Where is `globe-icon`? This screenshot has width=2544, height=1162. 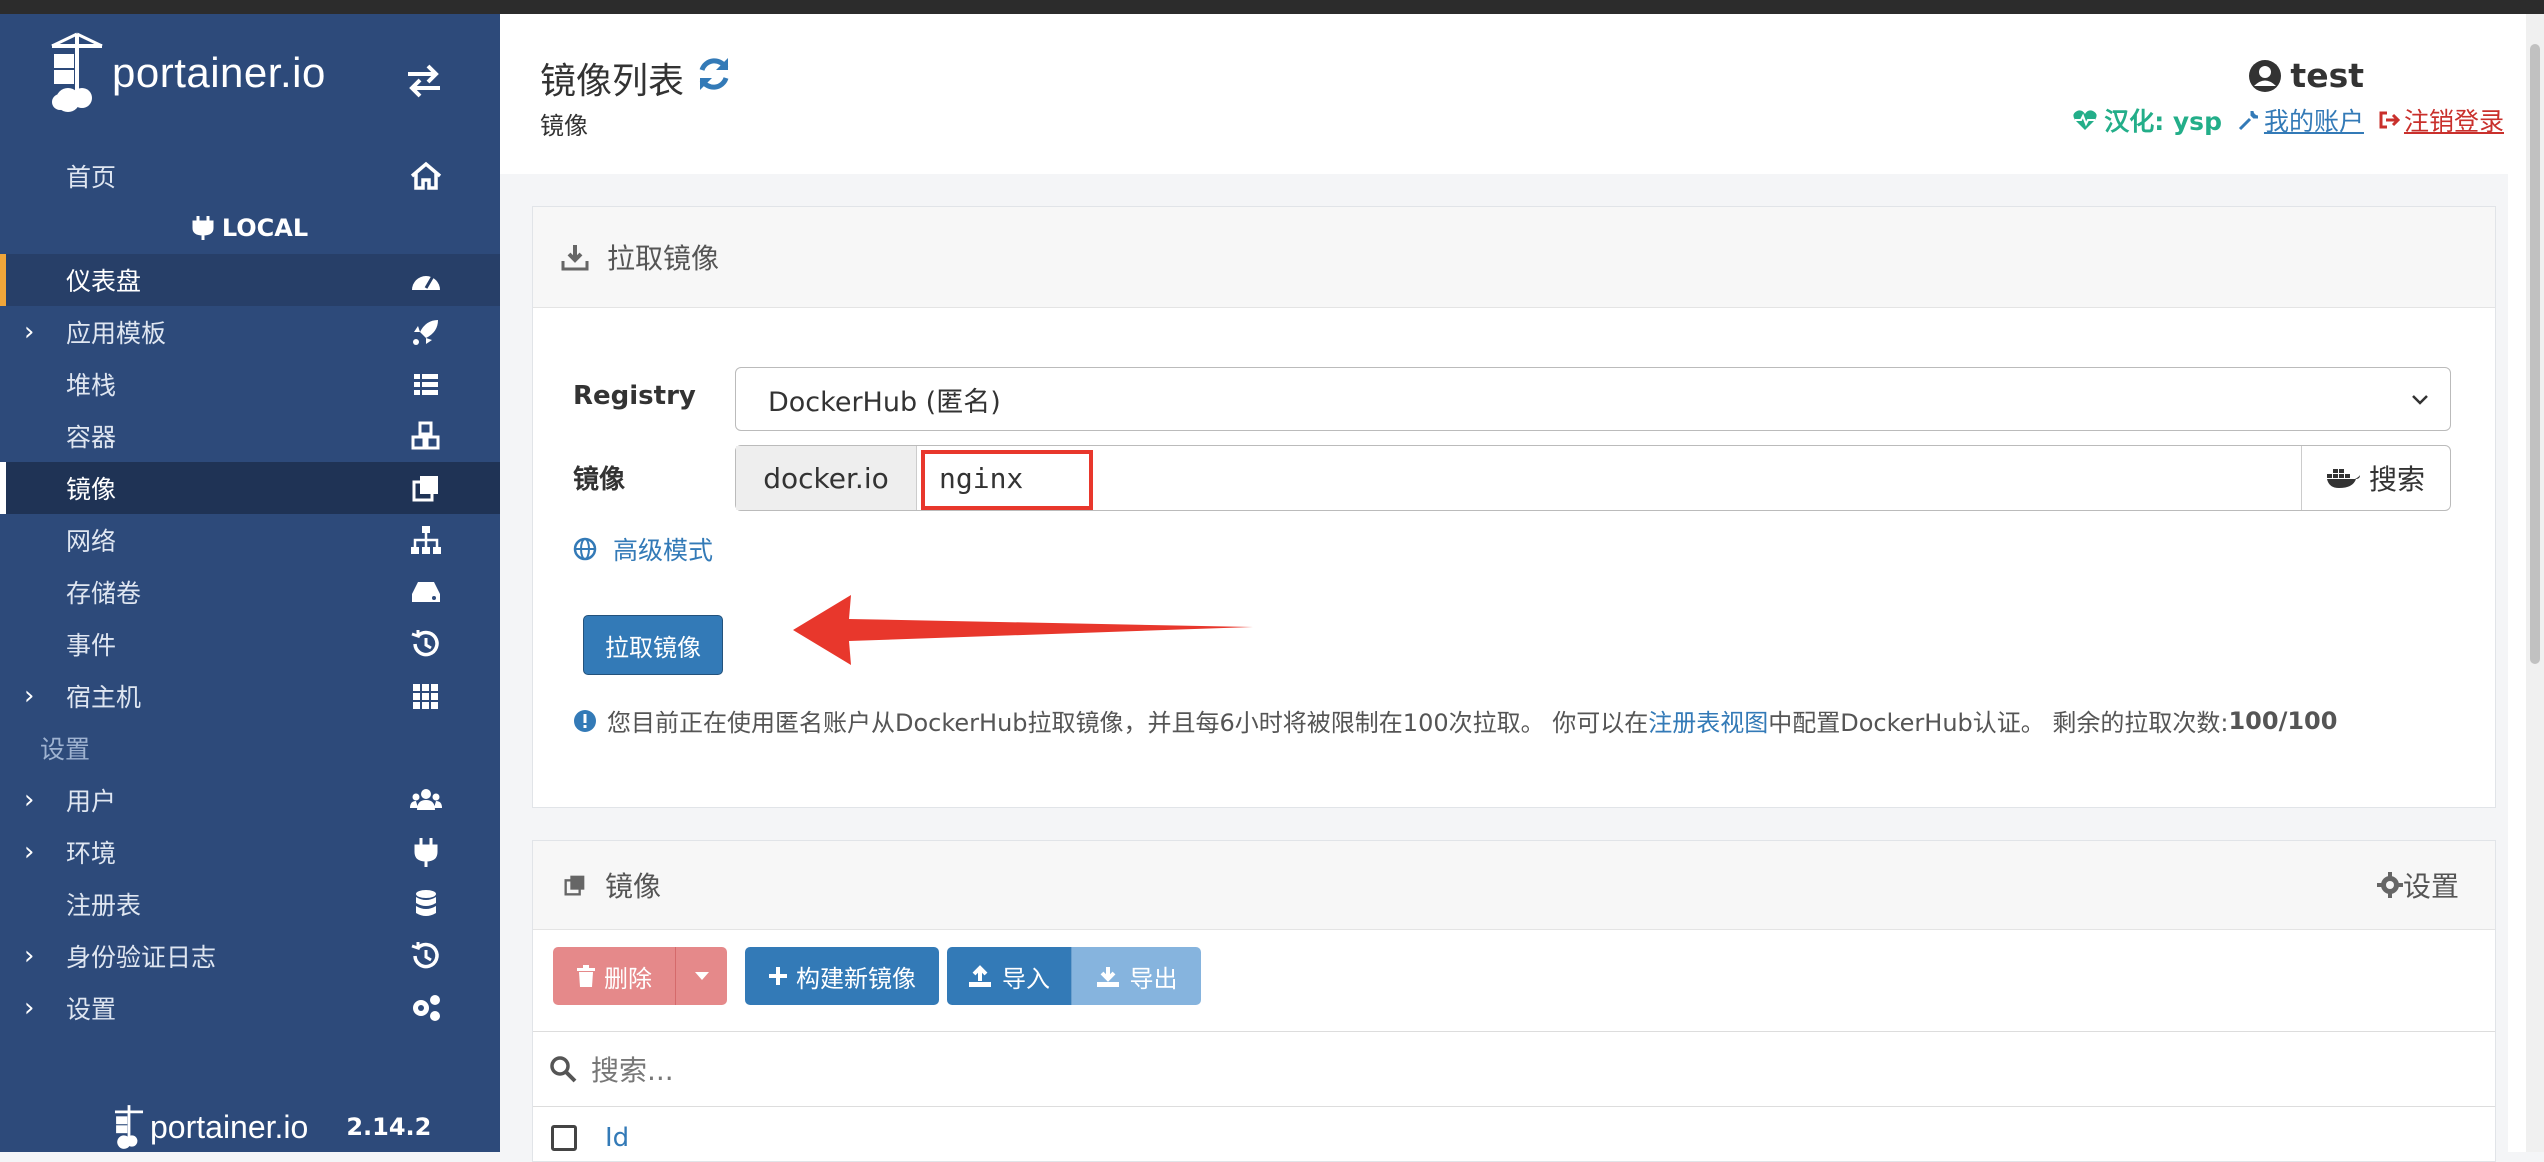 globe-icon is located at coordinates (585, 549).